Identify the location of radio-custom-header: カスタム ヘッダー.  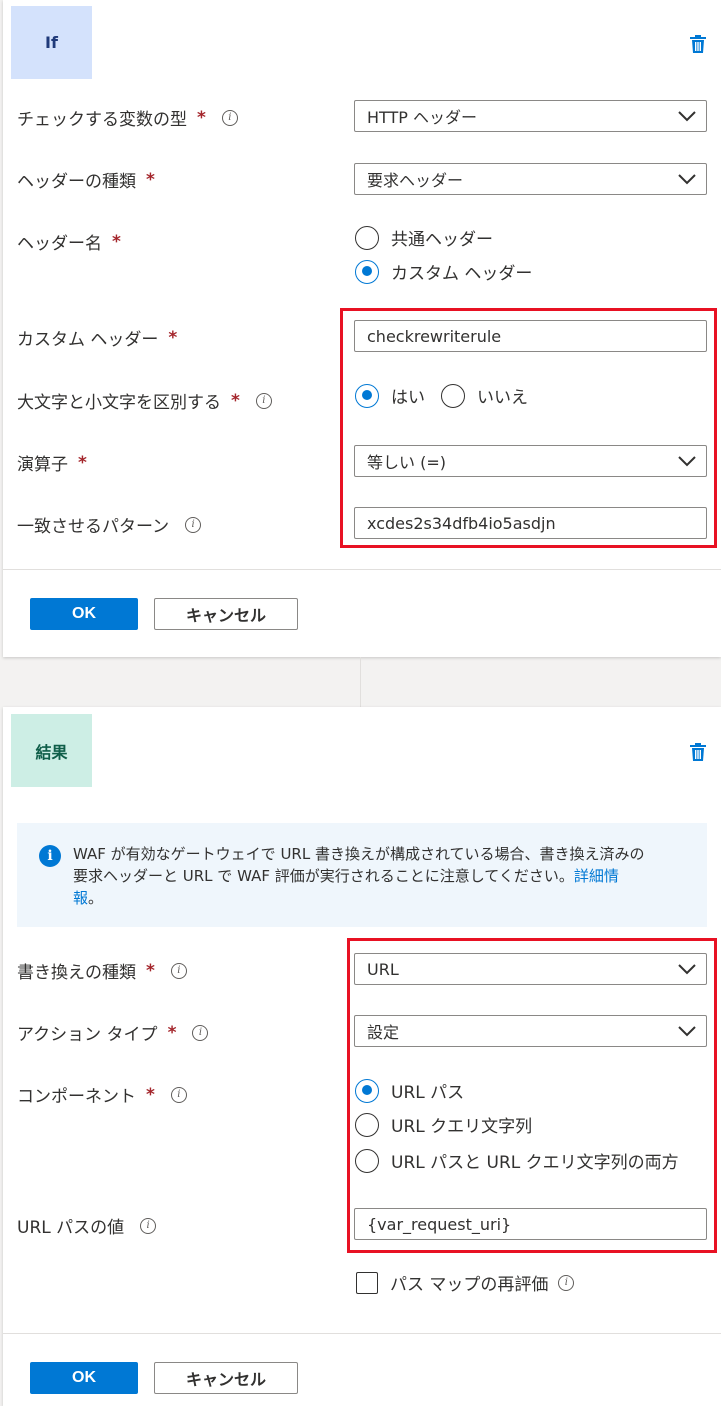
(443, 271).